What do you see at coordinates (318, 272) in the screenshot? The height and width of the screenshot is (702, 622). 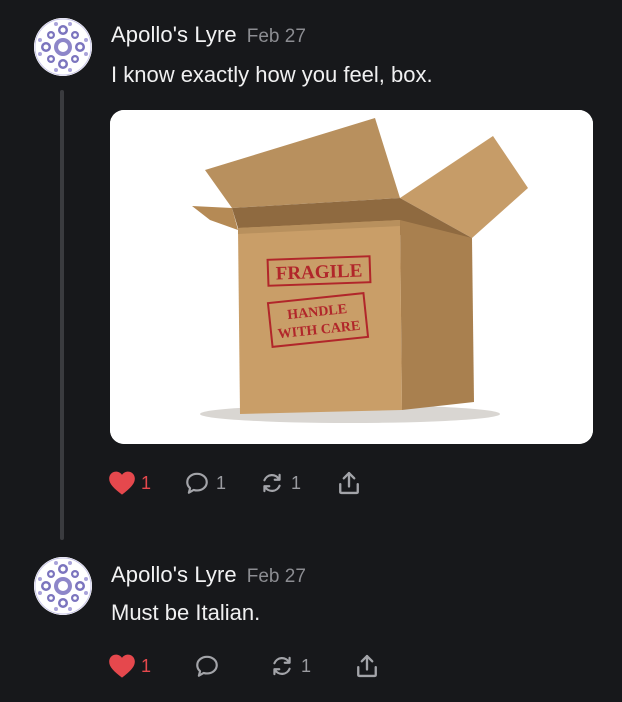 I see `fragile-stamp: FRAGILE` at bounding box center [318, 272].